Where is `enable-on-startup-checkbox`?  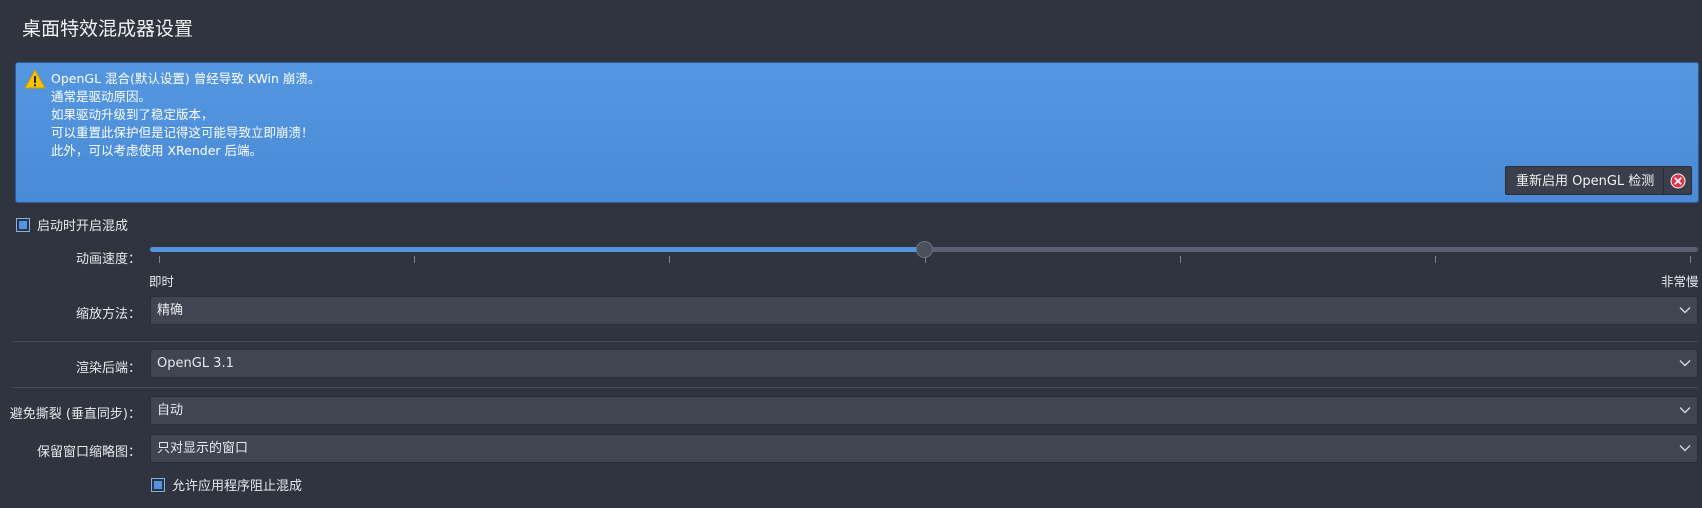 enable-on-startup-checkbox is located at coordinates (23, 224).